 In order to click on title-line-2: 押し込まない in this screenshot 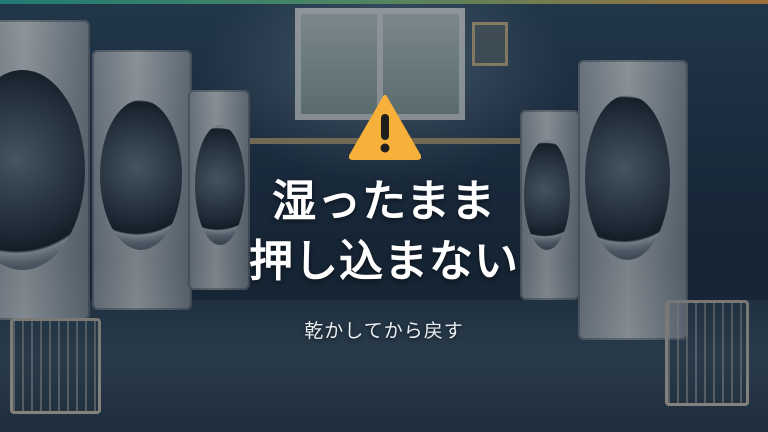, I will do `click(384, 261)`.